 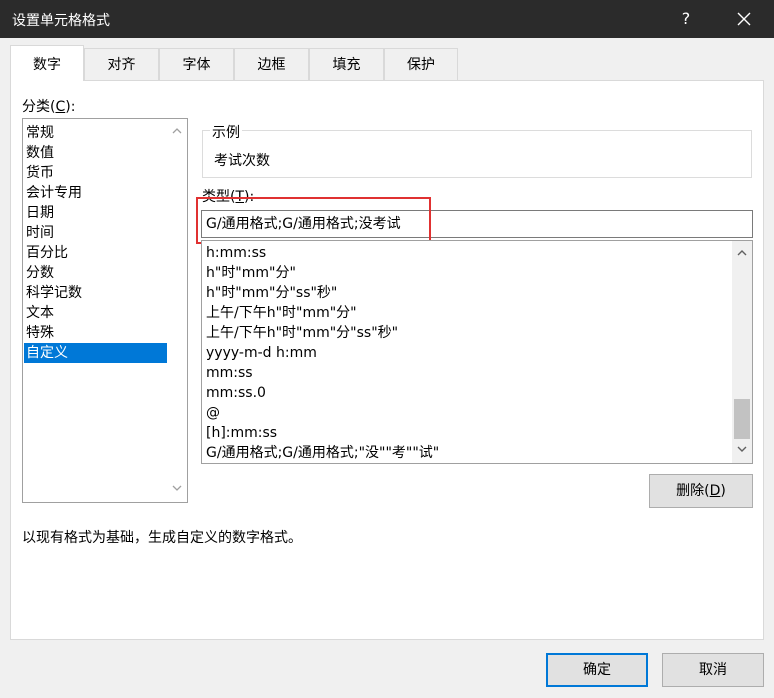 What do you see at coordinates (261, 353) in the screenshot?
I see `format-item: yyyy-m-d h:mm` at bounding box center [261, 353].